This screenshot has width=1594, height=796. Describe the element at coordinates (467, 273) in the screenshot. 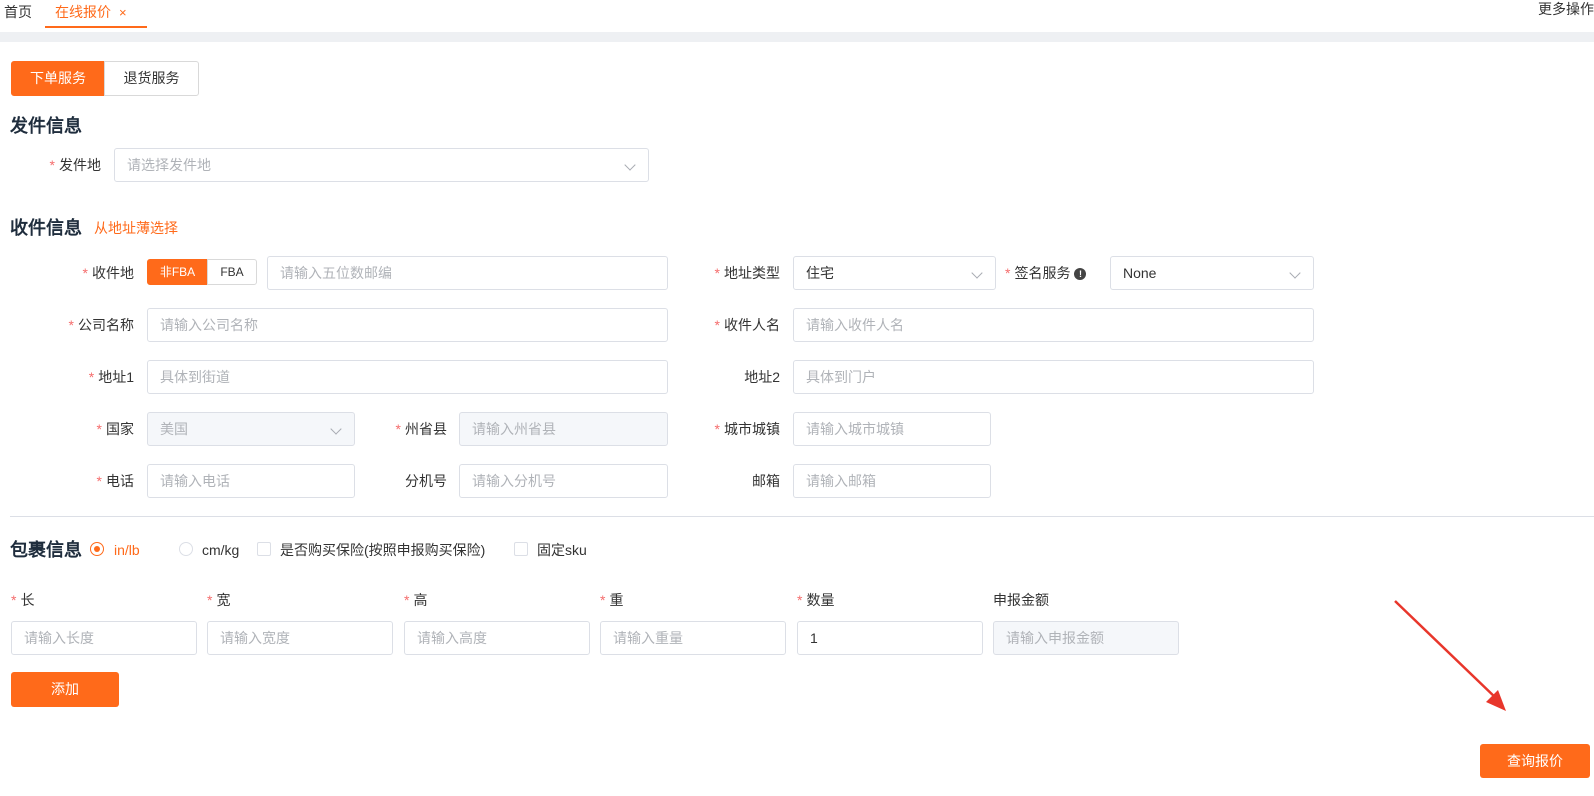

I see `zip-input` at that location.